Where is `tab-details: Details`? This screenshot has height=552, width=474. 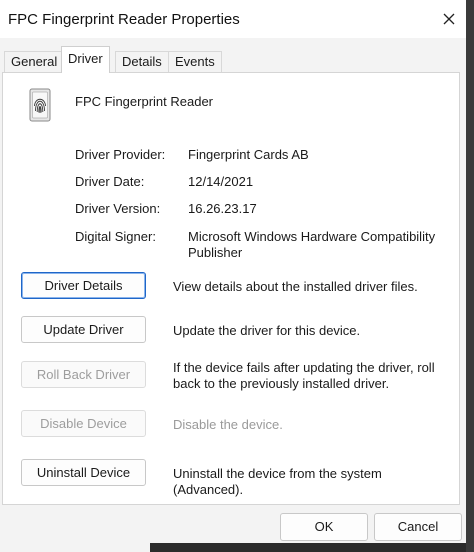
tab-details: Details is located at coordinates (142, 61).